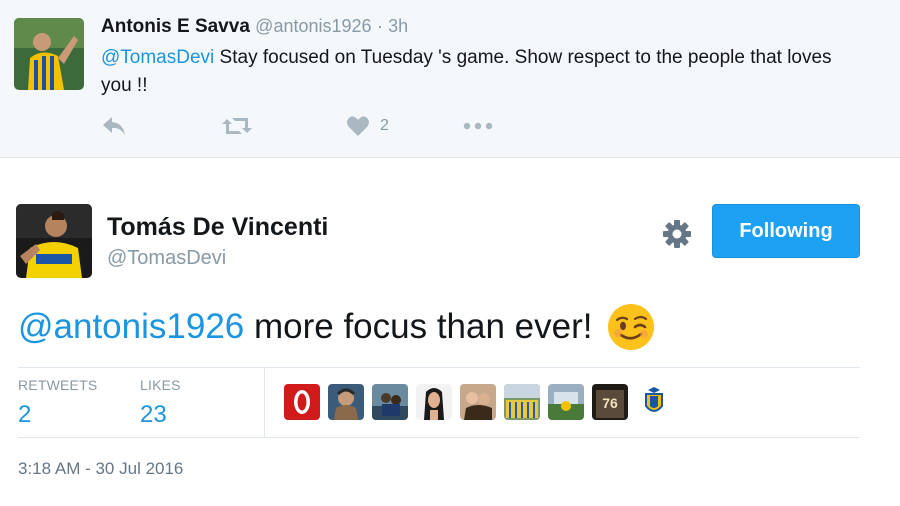 The width and height of the screenshot is (900, 506). What do you see at coordinates (25, 414) in the screenshot?
I see `retweets-count: 2` at bounding box center [25, 414].